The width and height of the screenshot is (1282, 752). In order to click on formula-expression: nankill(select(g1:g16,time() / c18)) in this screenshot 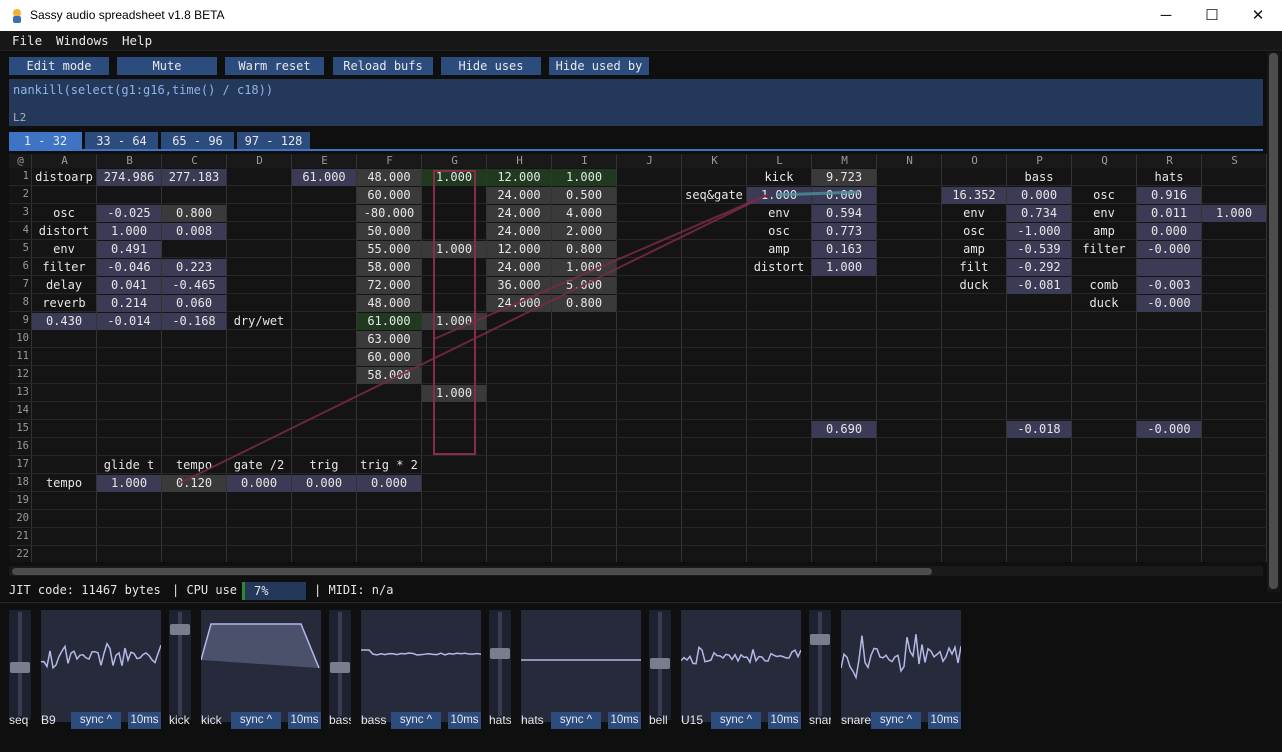, I will do `click(143, 90)`.